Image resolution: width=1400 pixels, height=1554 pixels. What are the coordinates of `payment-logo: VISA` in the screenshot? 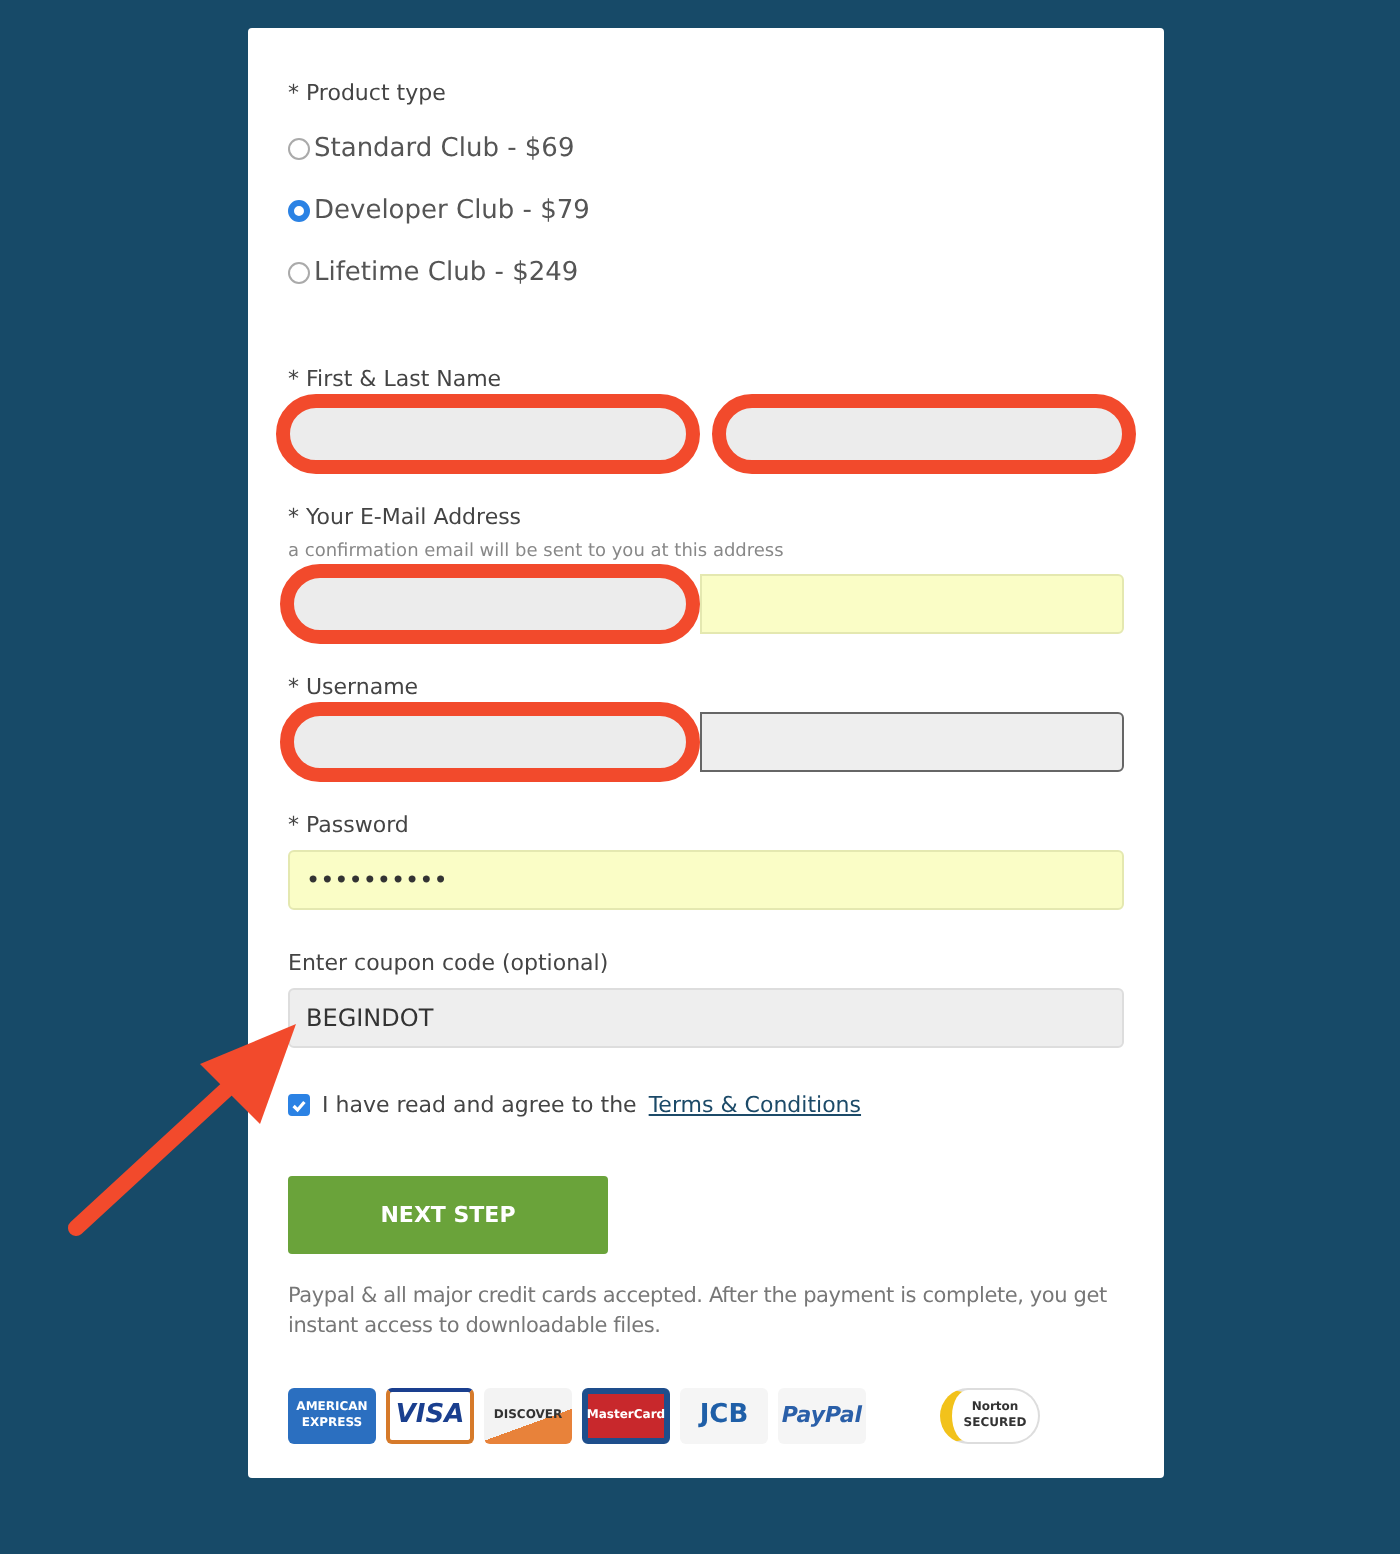 It's located at (430, 1416).